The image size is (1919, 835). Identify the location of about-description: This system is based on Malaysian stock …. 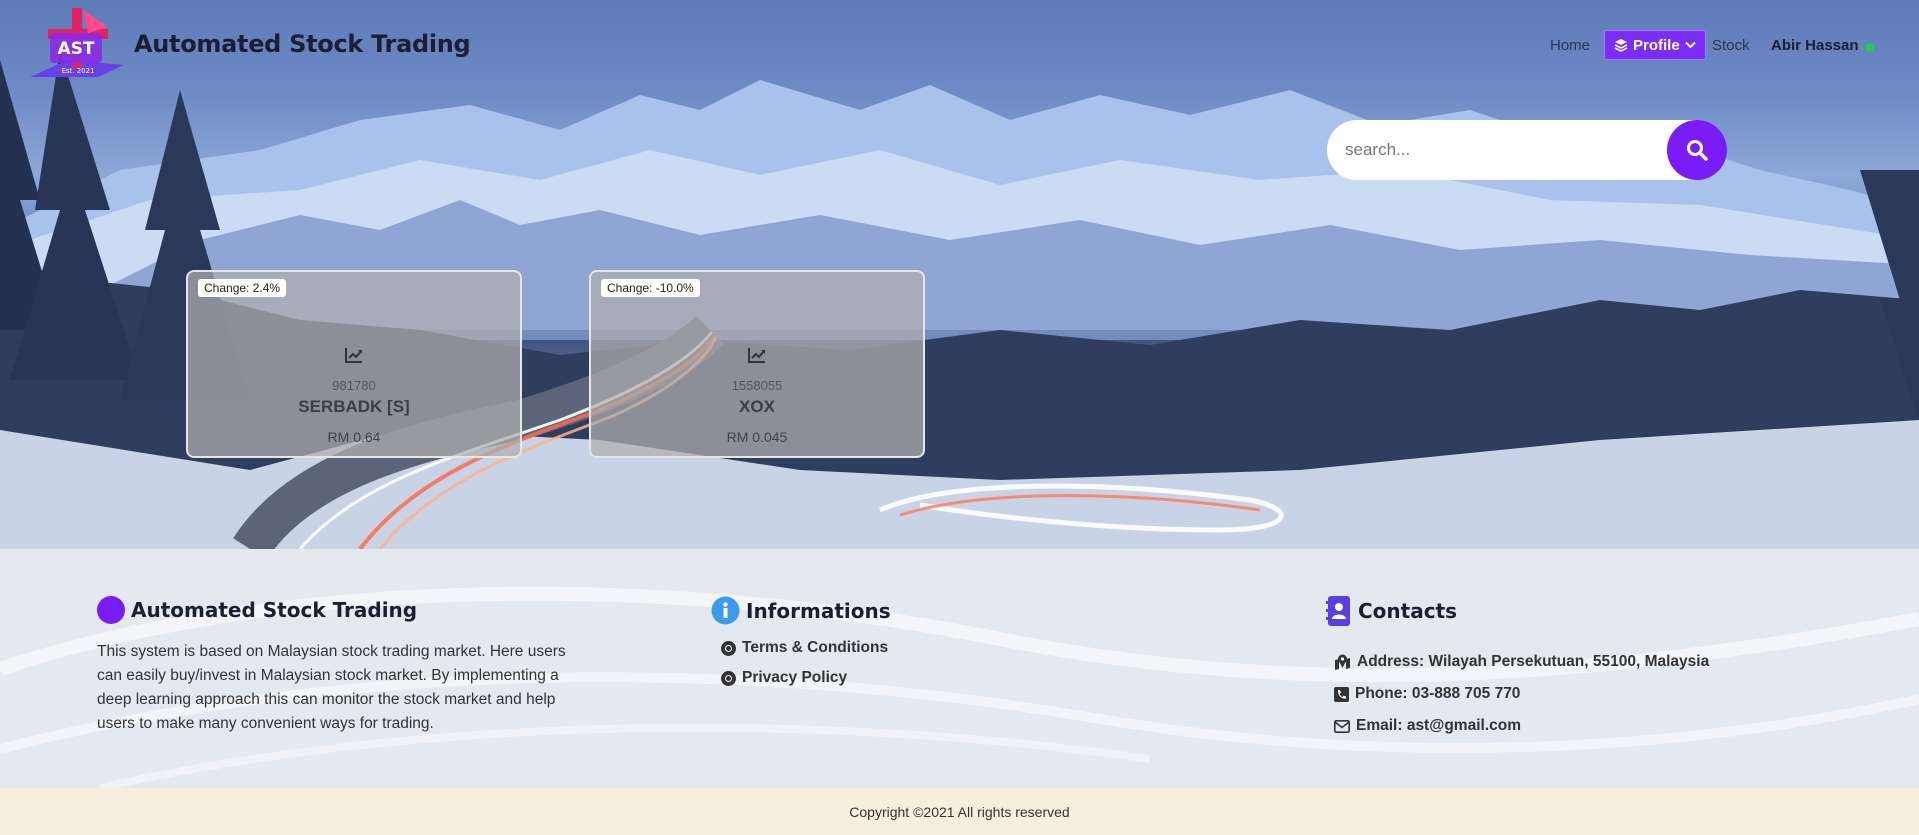
(331, 687).